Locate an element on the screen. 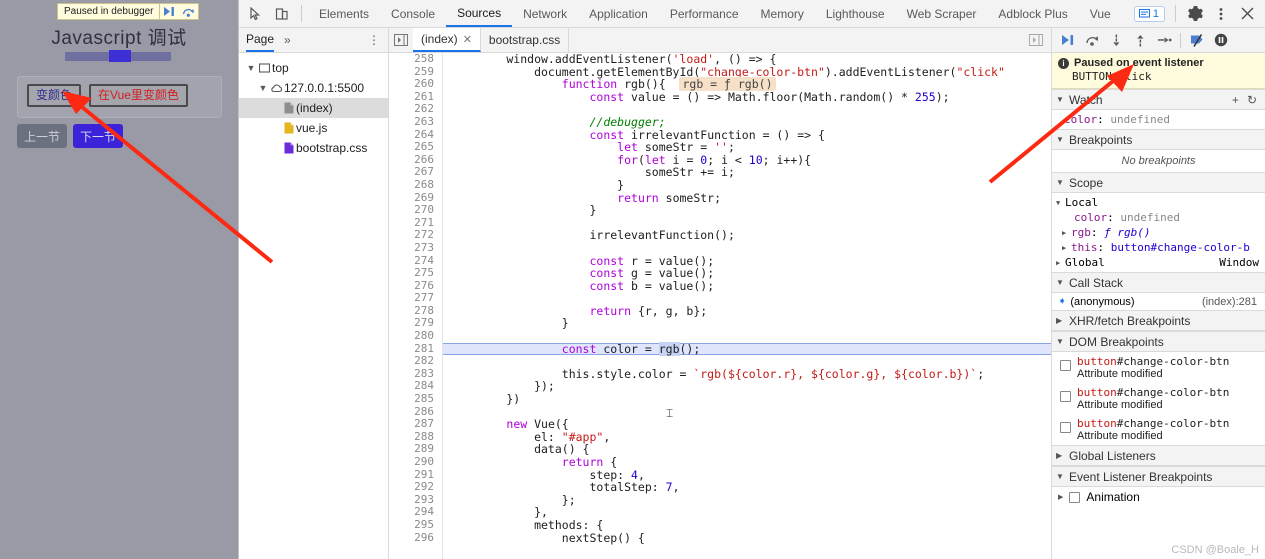  watch-item: color: undefined is located at coordinates (1158, 119).